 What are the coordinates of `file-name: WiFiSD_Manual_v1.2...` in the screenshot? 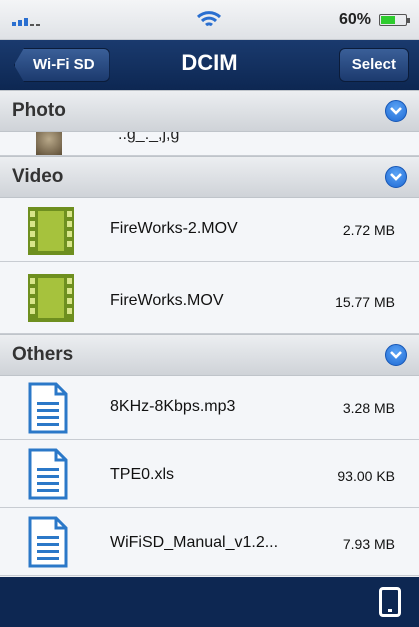 It's located at (194, 542).